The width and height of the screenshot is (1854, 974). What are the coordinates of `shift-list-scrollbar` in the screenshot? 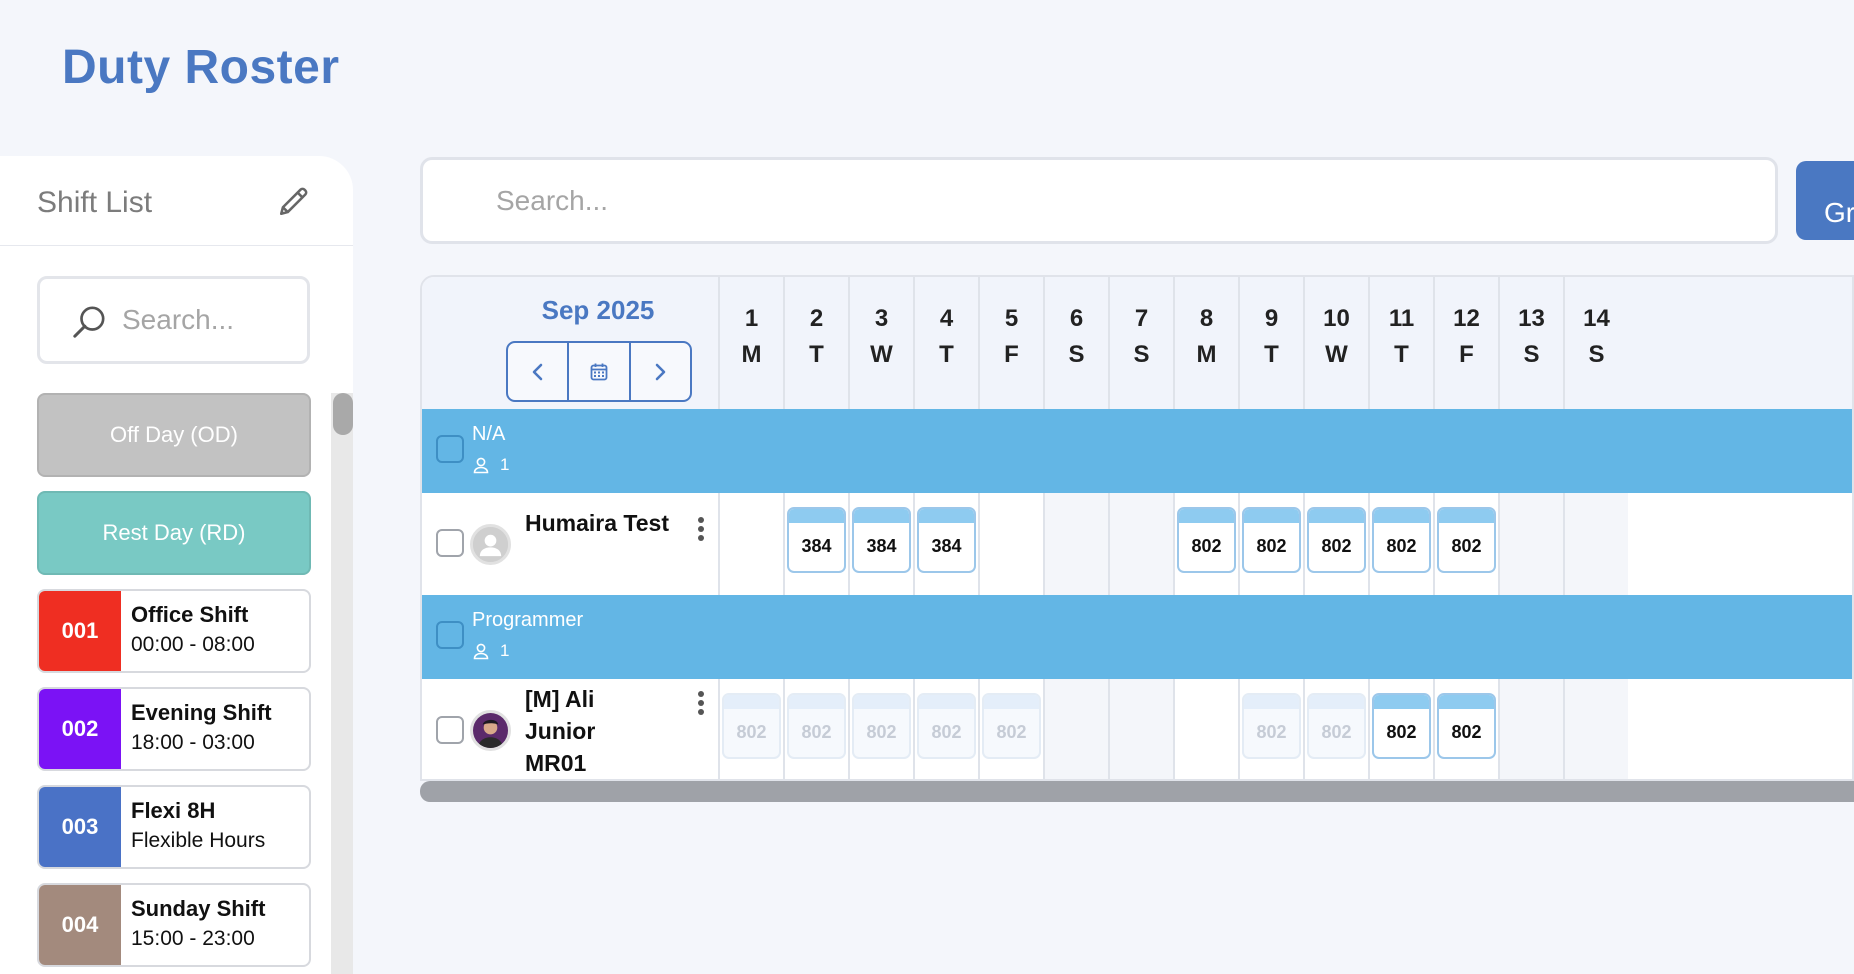 It's located at (342, 683).